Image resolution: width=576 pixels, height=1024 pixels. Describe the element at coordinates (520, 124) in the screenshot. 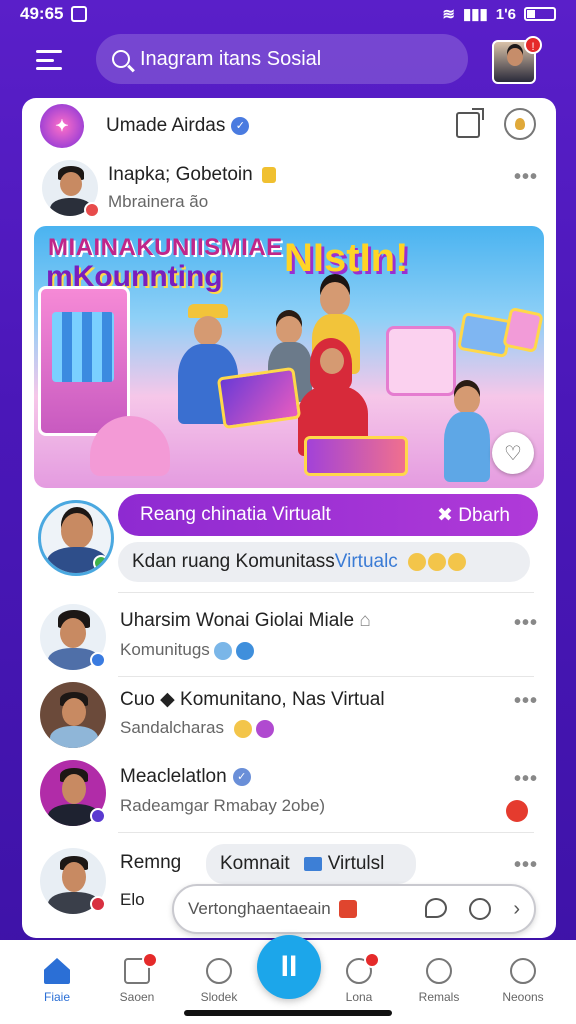

I see `bulb-icon` at that location.